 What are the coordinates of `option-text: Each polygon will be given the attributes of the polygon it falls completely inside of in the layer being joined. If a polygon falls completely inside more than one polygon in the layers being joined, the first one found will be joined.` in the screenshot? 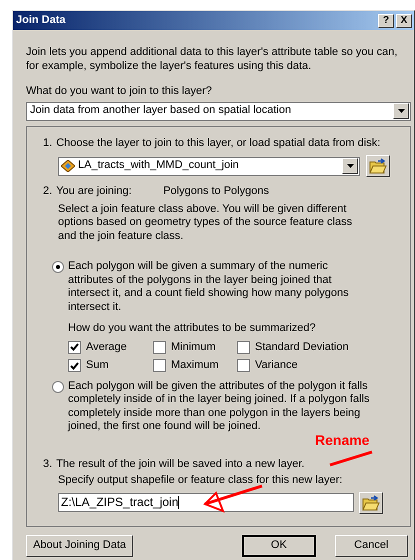 It's located at (219, 407).